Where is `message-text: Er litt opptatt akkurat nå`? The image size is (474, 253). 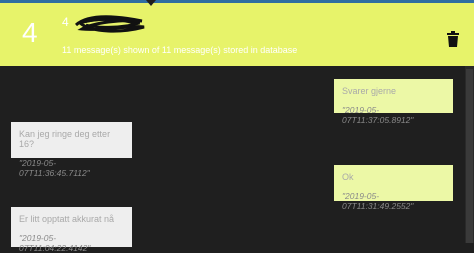 message-text: Er litt opptatt akkurat nå is located at coordinates (67, 219).